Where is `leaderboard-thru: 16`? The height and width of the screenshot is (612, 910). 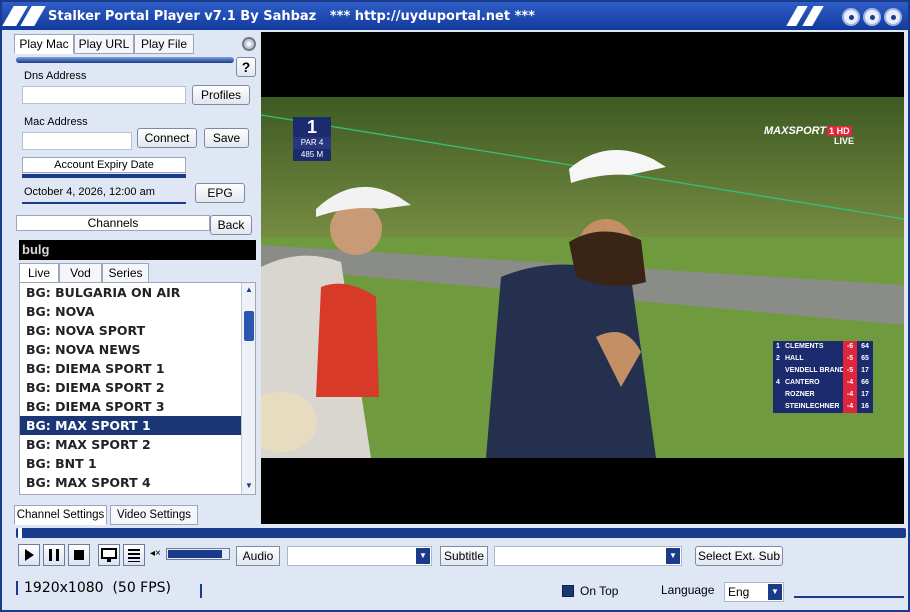
leaderboard-thru: 16 is located at coordinates (865, 406).